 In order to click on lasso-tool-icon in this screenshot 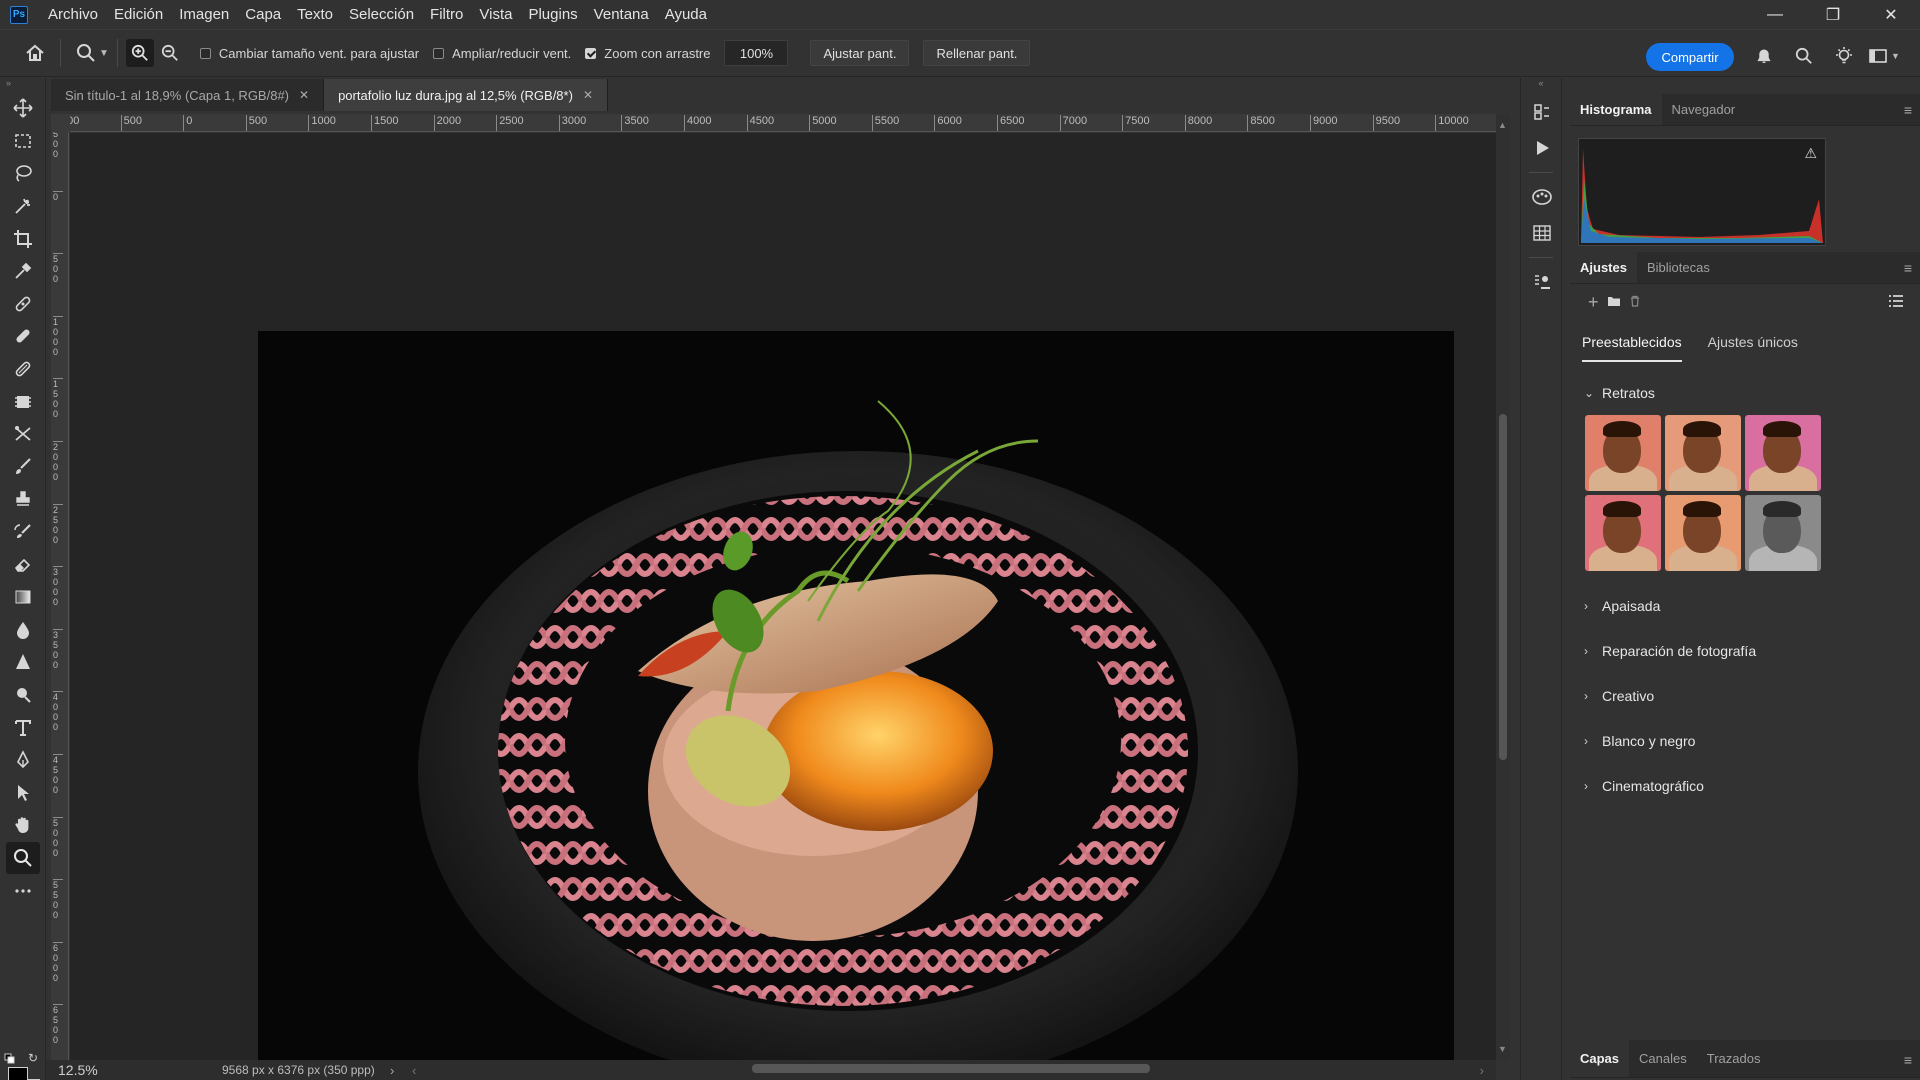, I will do `click(23, 173)`.